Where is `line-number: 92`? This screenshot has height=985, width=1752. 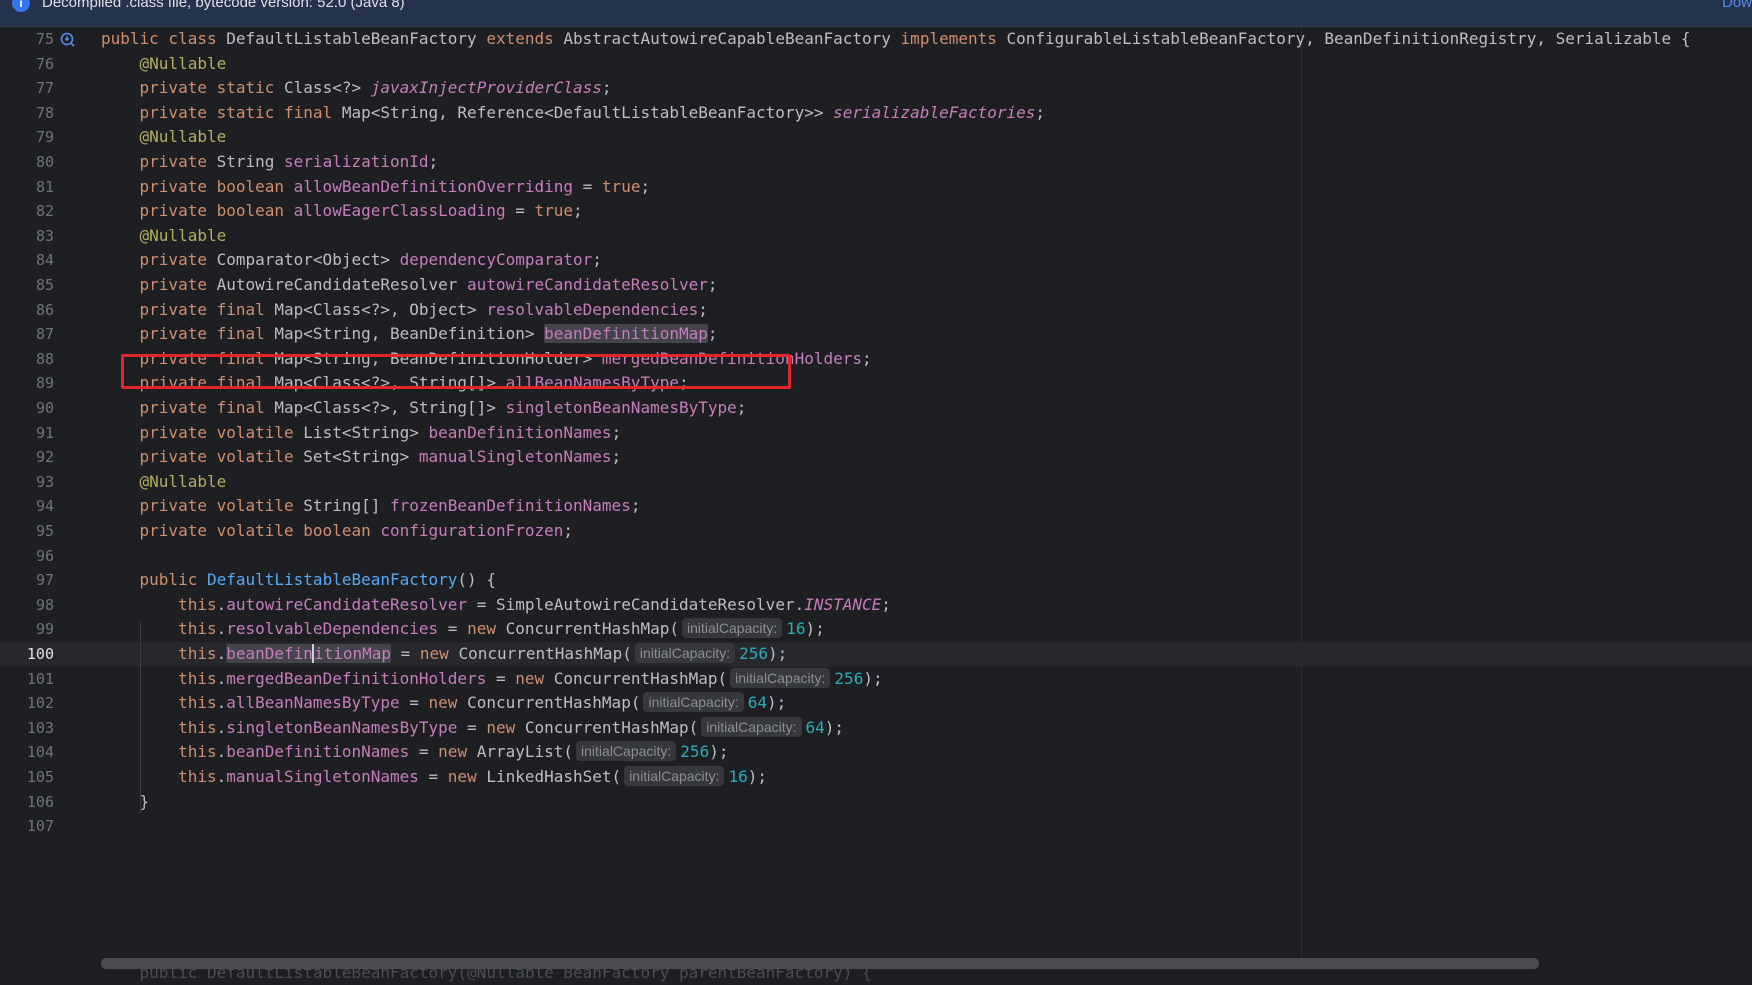
line-number: 92 is located at coordinates (44, 457).